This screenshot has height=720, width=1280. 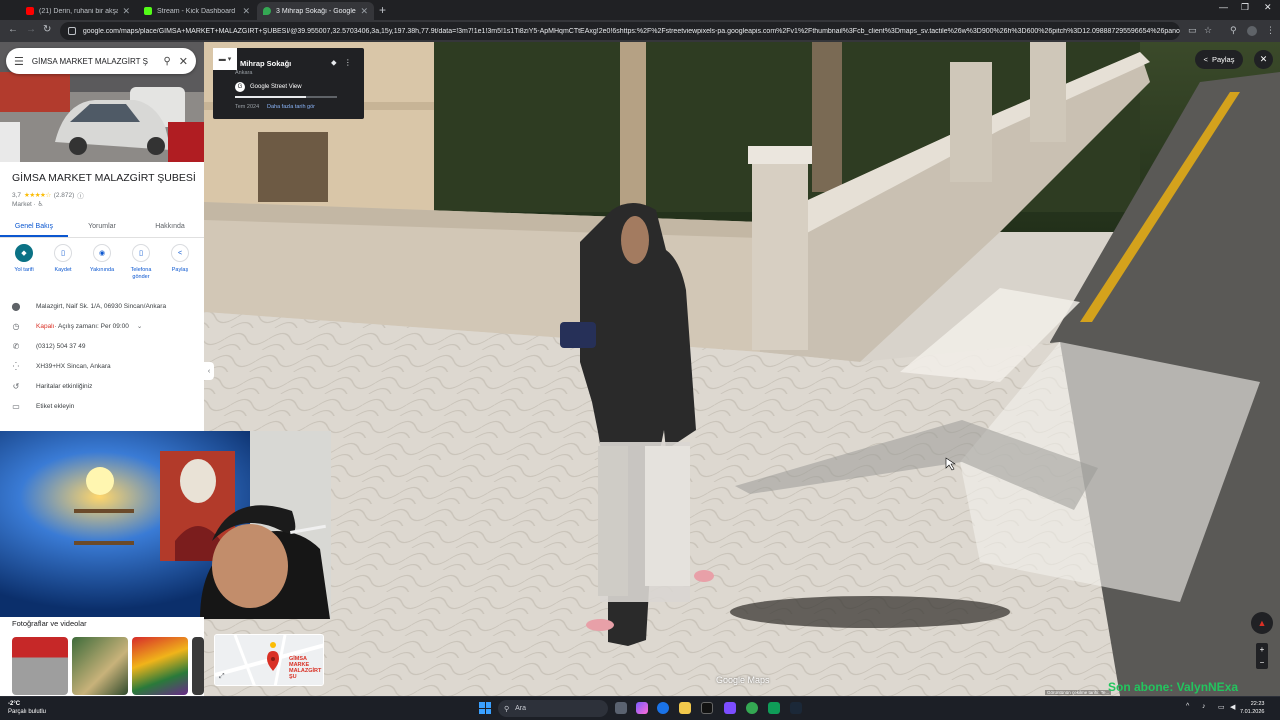 I want to click on back-to-map-button: ▬ ▾, so click(x=225, y=59).